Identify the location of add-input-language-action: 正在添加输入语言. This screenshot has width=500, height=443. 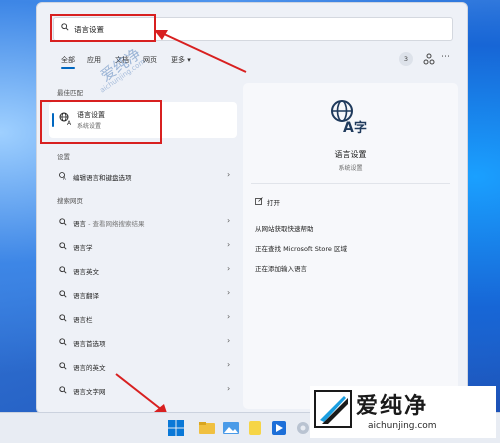
(281, 268).